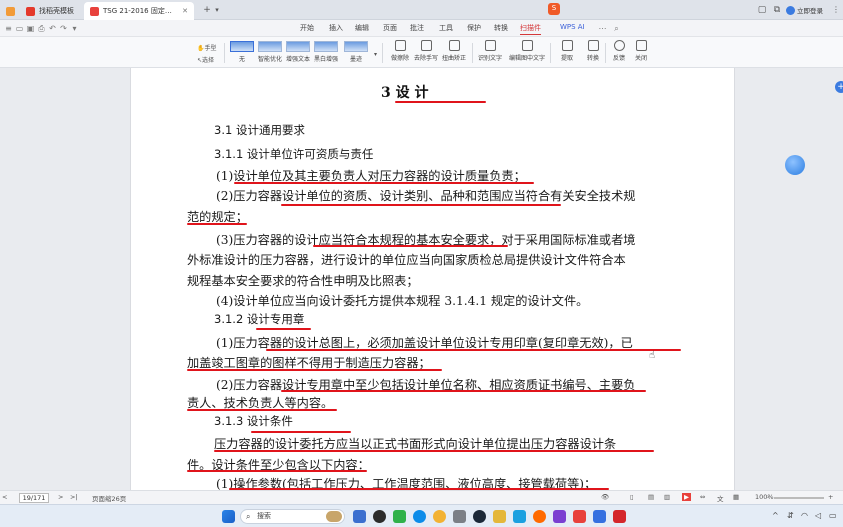  I want to click on redo-icon: ↷, so click(63, 28).